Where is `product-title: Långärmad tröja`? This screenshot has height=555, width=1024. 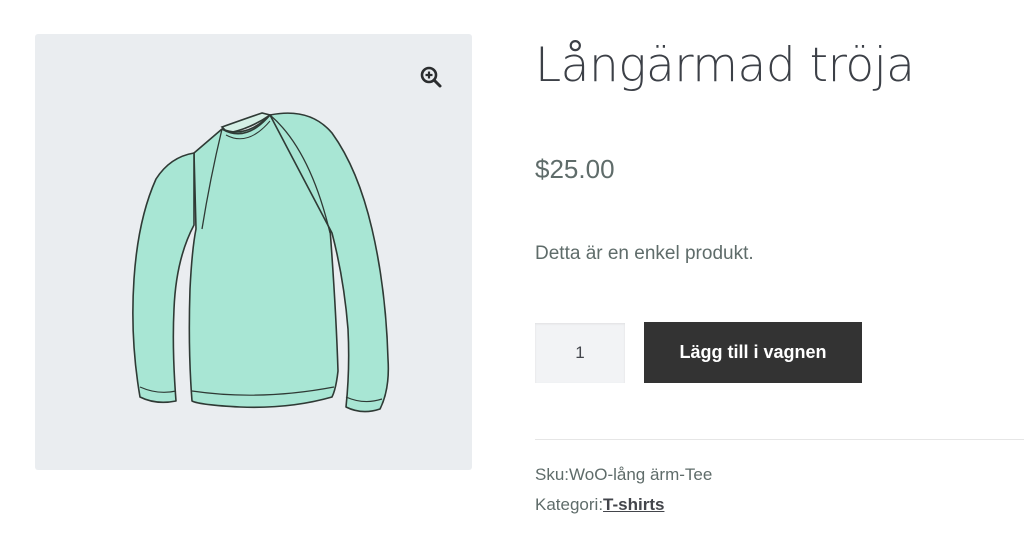 product-title: Långärmad tröja is located at coordinates (725, 65).